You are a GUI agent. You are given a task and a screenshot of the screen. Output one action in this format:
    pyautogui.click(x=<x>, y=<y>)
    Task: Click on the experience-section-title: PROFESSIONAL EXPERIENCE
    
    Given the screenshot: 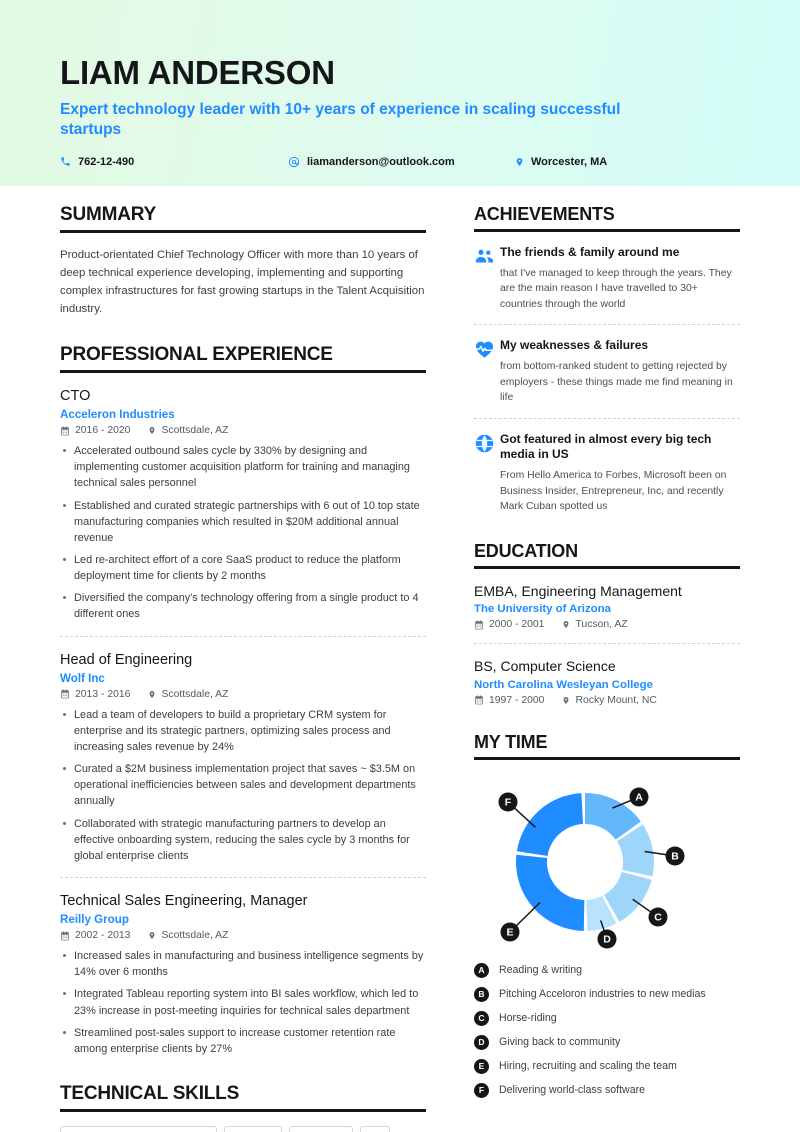 What is the action you would take?
    pyautogui.click(x=243, y=359)
    